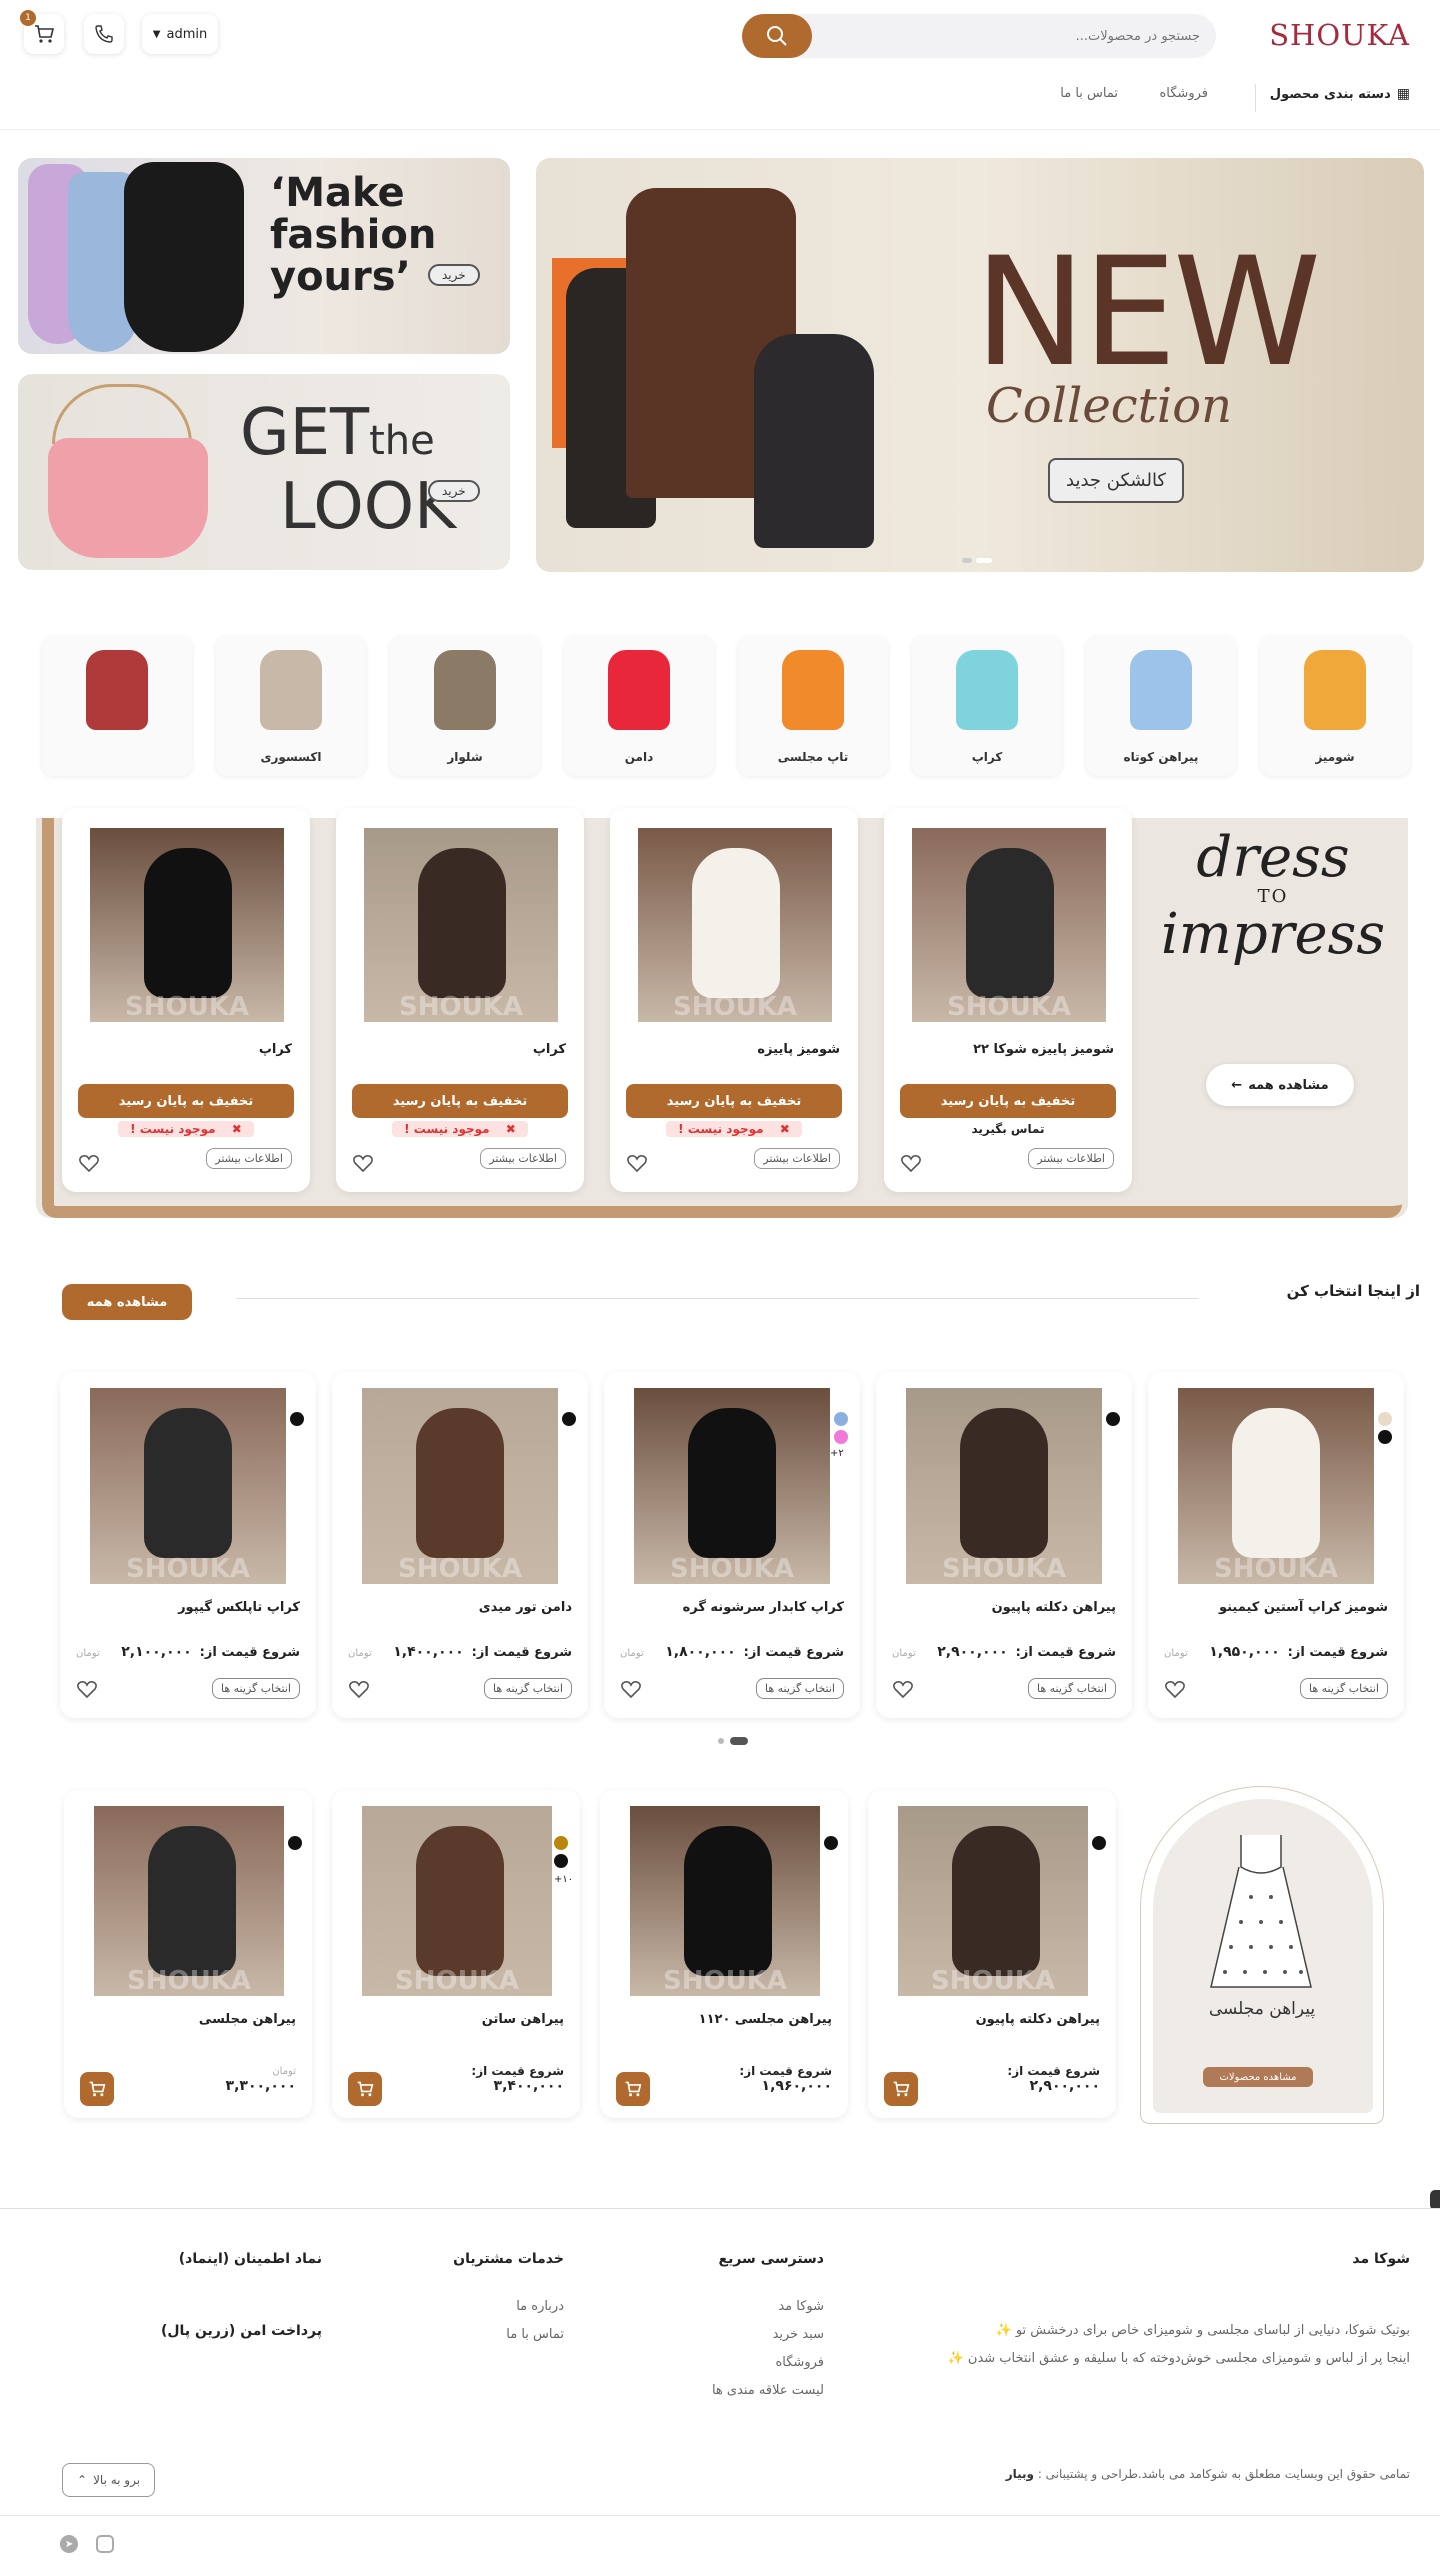 The width and height of the screenshot is (1440, 2560). I want to click on category-card: پیراهن کوتاه, so click(1161, 706).